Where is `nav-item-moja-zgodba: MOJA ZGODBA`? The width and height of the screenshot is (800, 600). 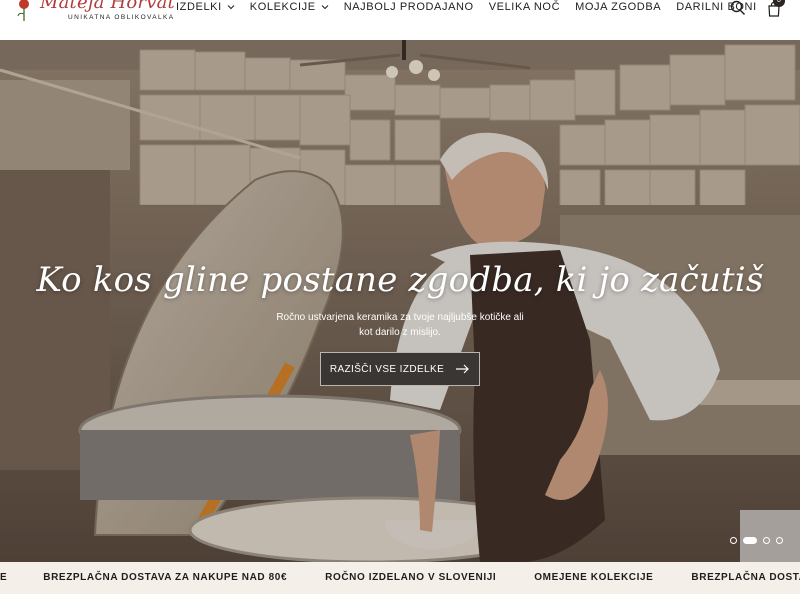
nav-item-moja-zgodba: MOJA ZGODBA is located at coordinates (618, 7).